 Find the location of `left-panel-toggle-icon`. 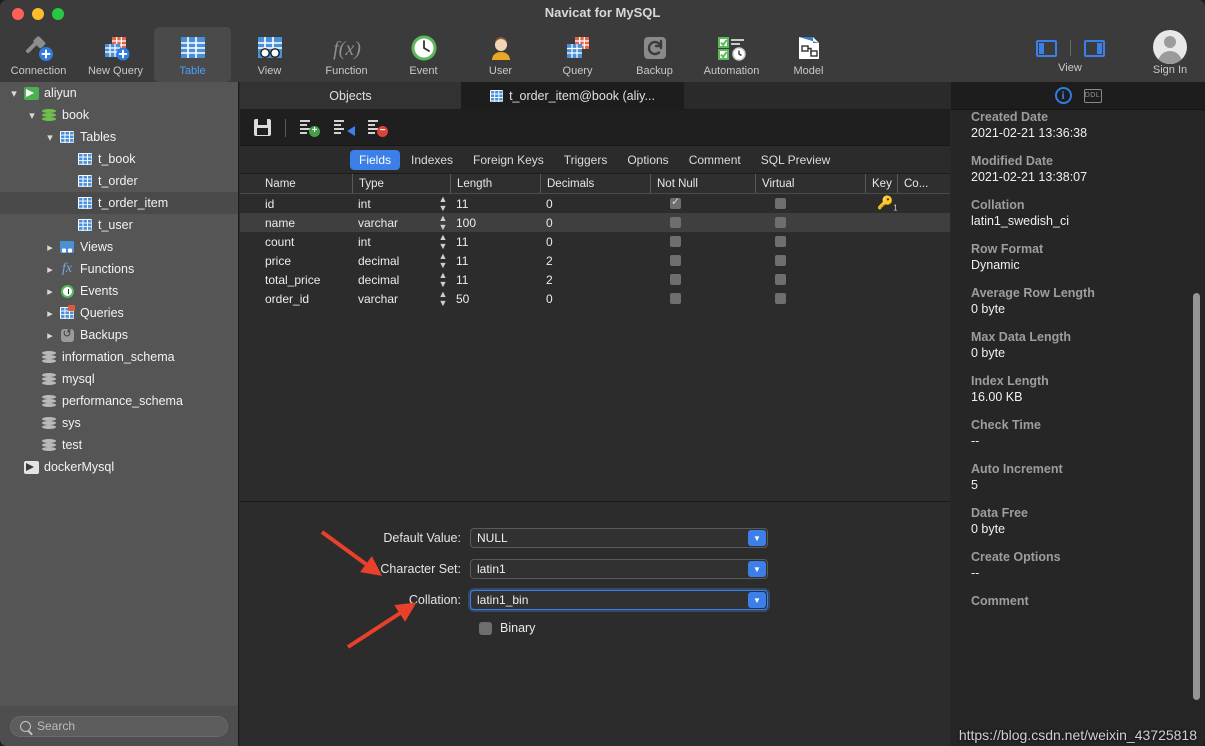

left-panel-toggle-icon is located at coordinates (1046, 48).